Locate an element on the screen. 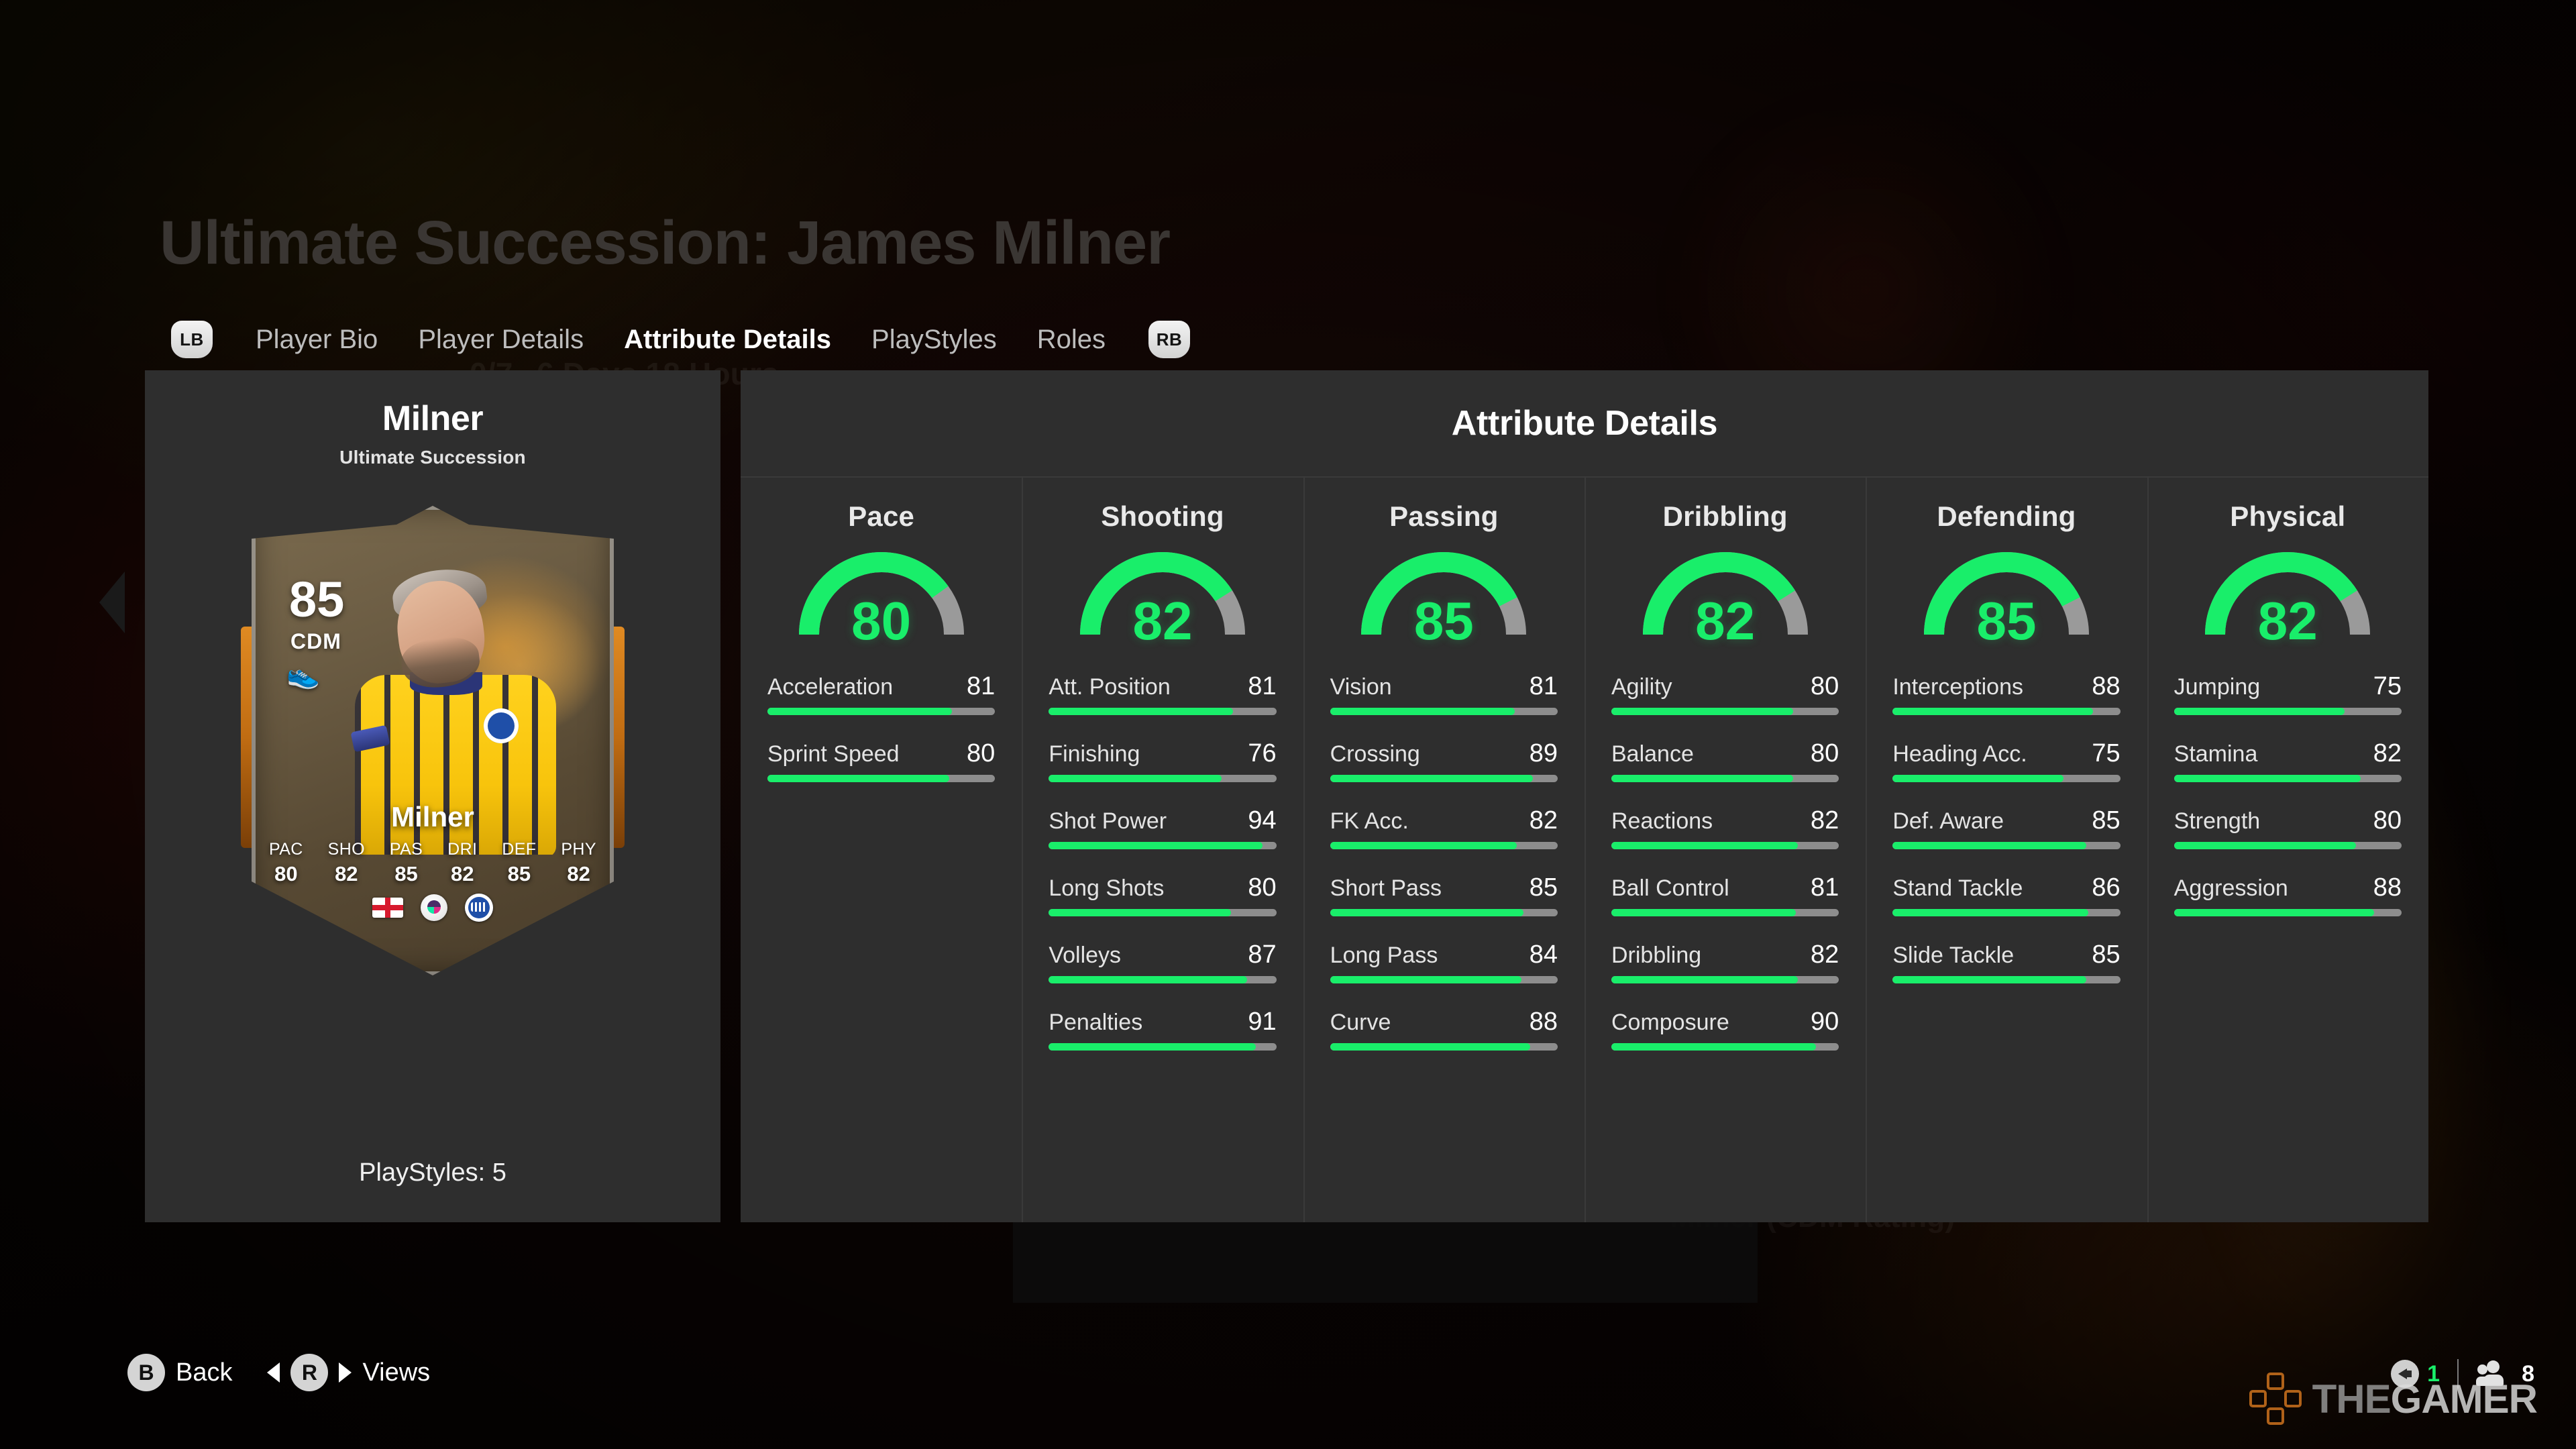  attribute-stat-value: 86 is located at coordinates (2106, 887).